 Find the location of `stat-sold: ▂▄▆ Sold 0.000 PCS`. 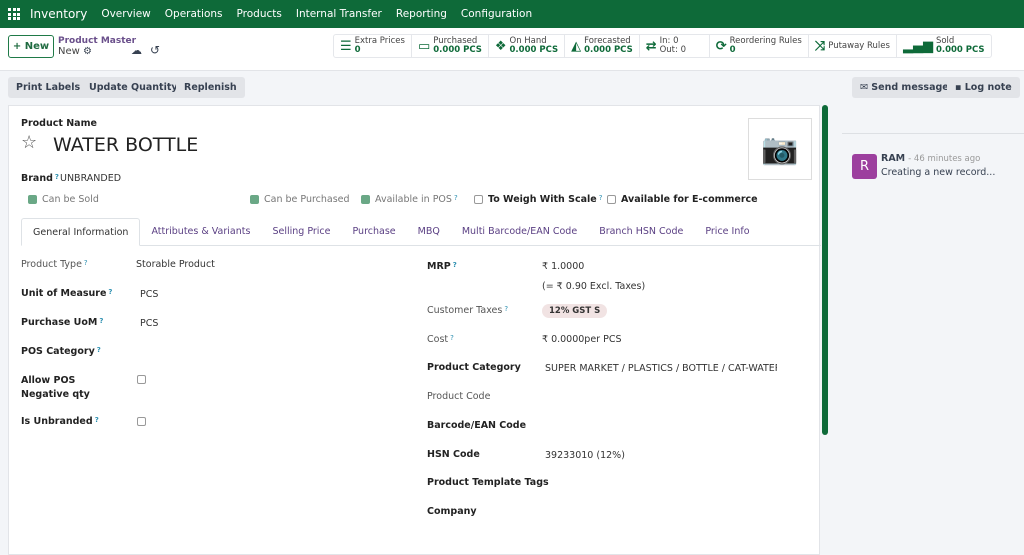

stat-sold: ▂▄▆ Sold 0.000 PCS is located at coordinates (944, 46).